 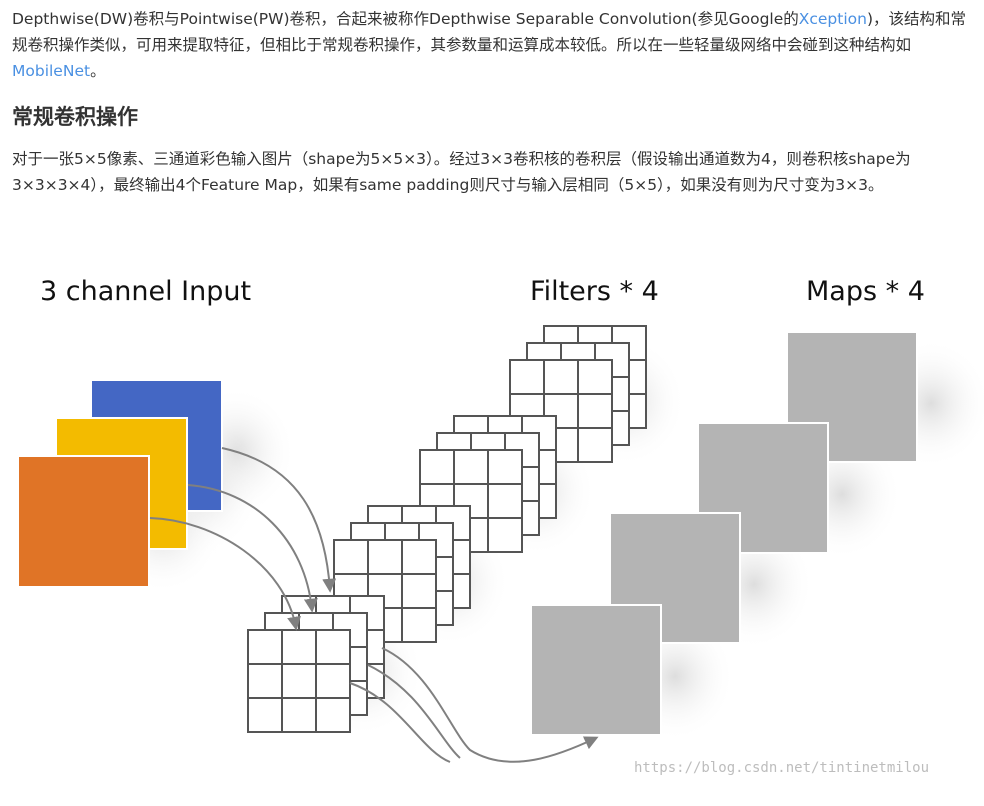 I want to click on watermark: https://blog.csdn.net/tintinetmilou, so click(x=781, y=768).